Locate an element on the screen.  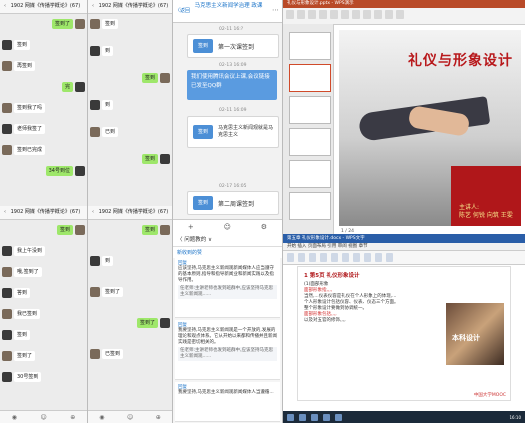
folder-icon is located at coordinates (326, 417).